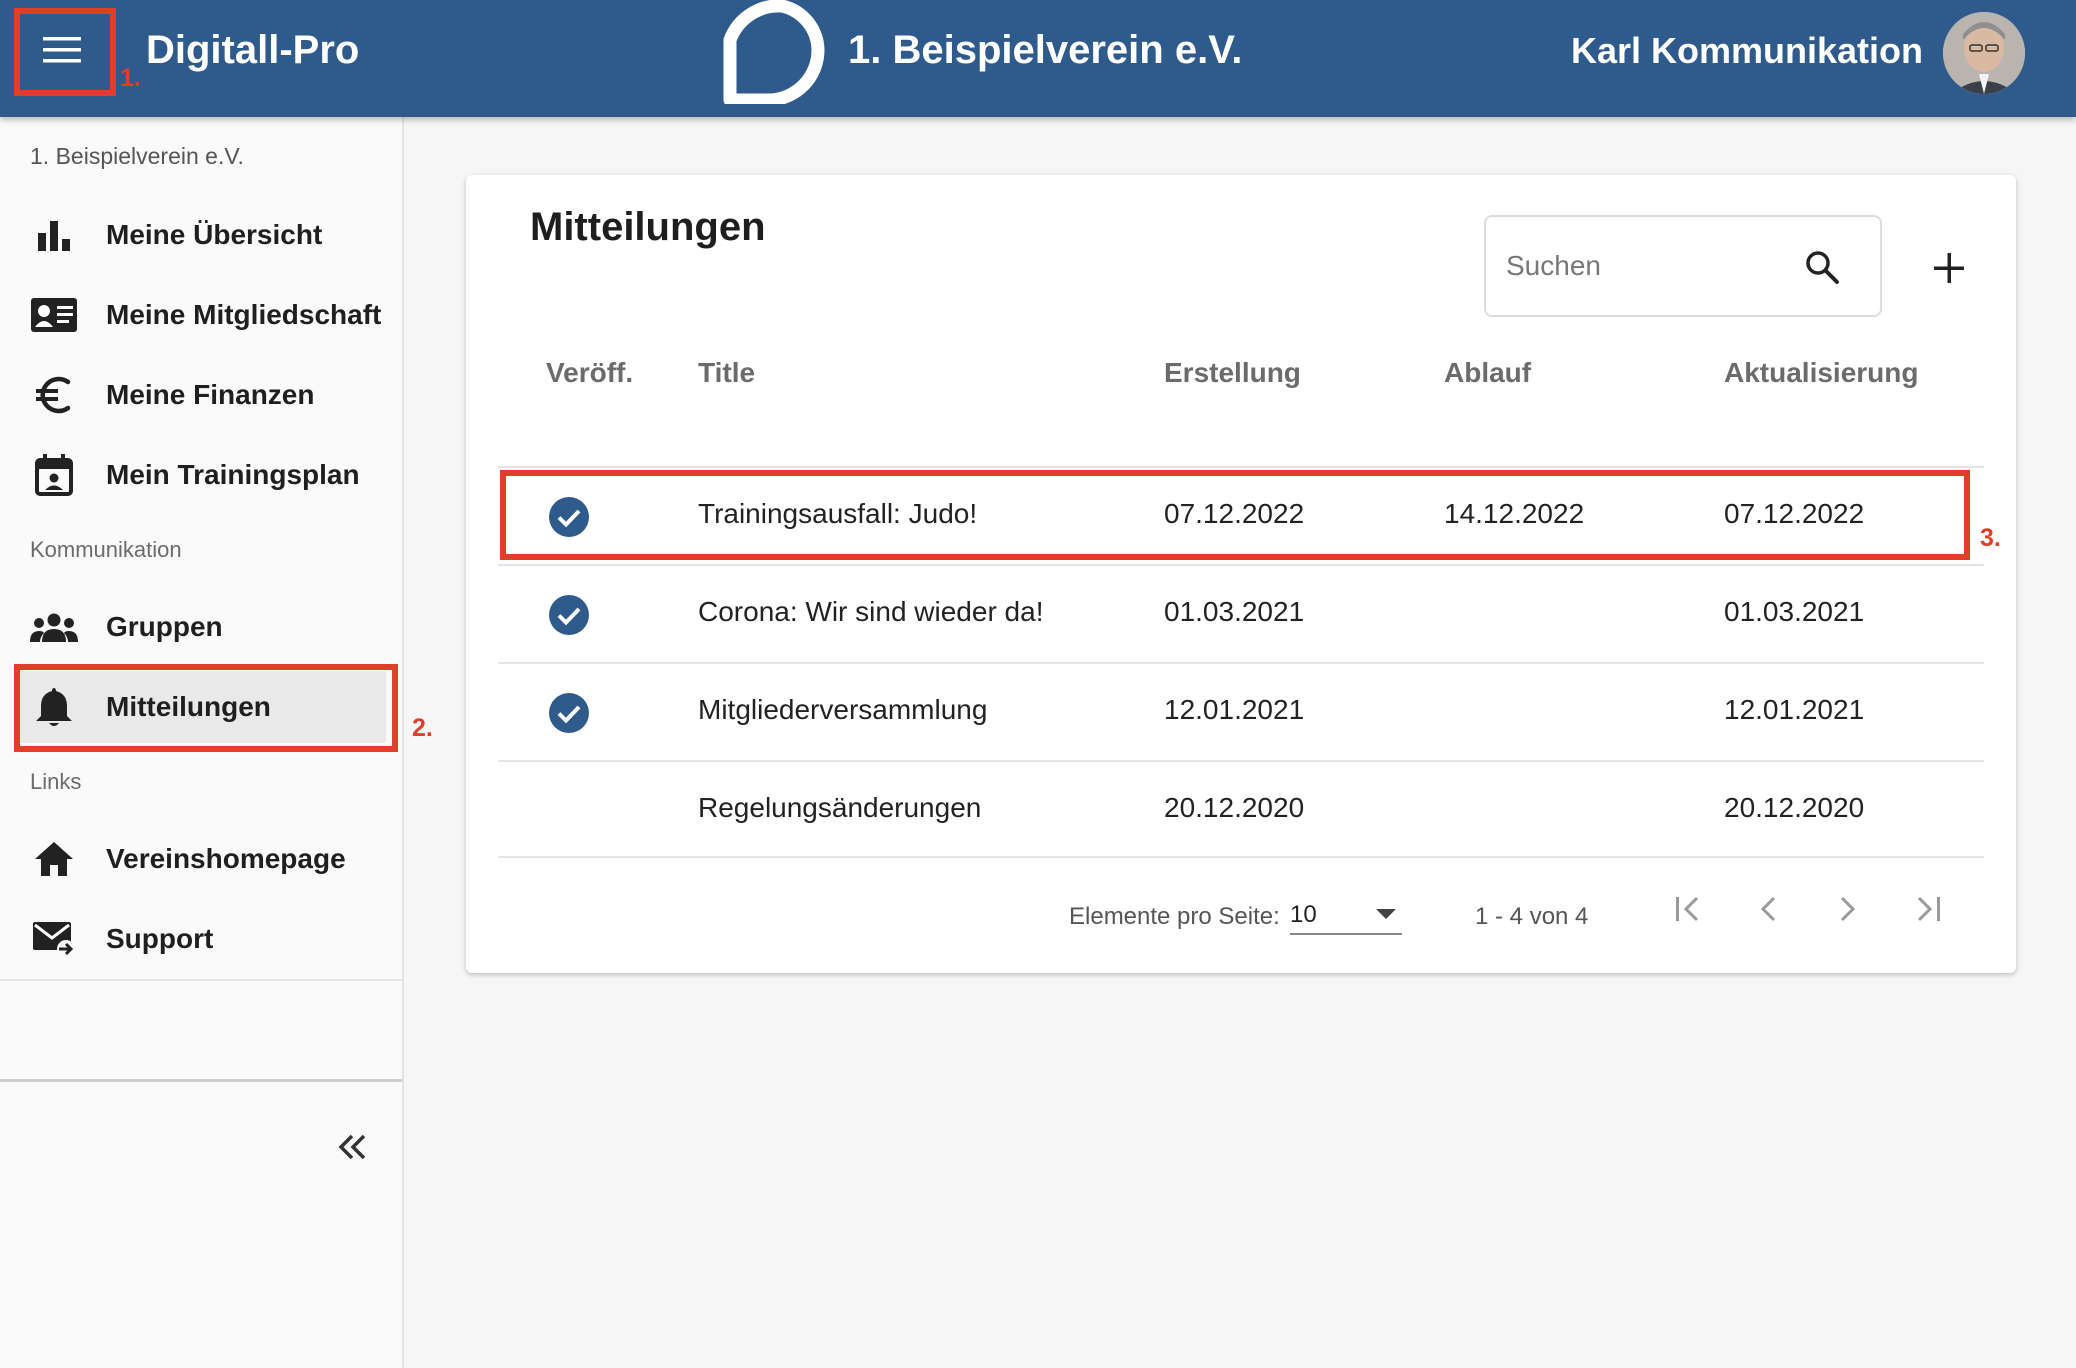 This screenshot has width=2076, height=1368. I want to click on sidebar-item-training-plan: Mein Trainingsplan, so click(200, 475).